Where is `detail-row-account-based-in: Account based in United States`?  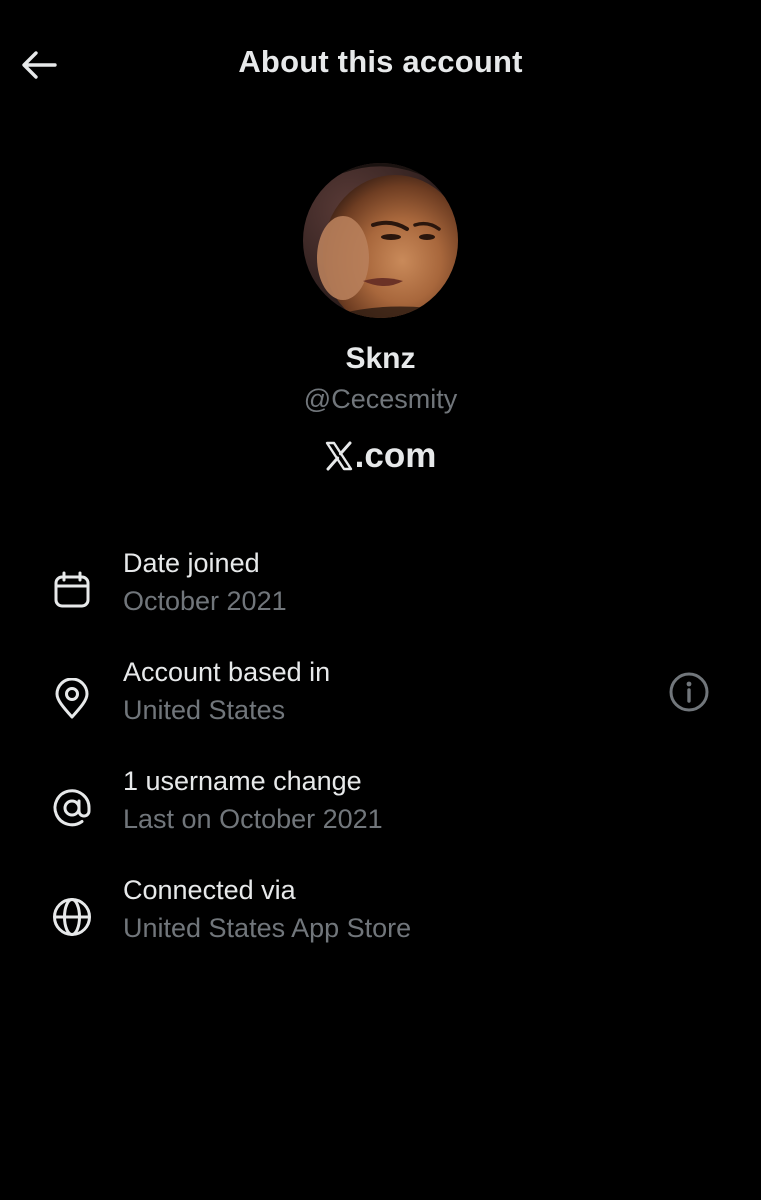 detail-row-account-based-in: Account based in United States is located at coordinates (380, 702).